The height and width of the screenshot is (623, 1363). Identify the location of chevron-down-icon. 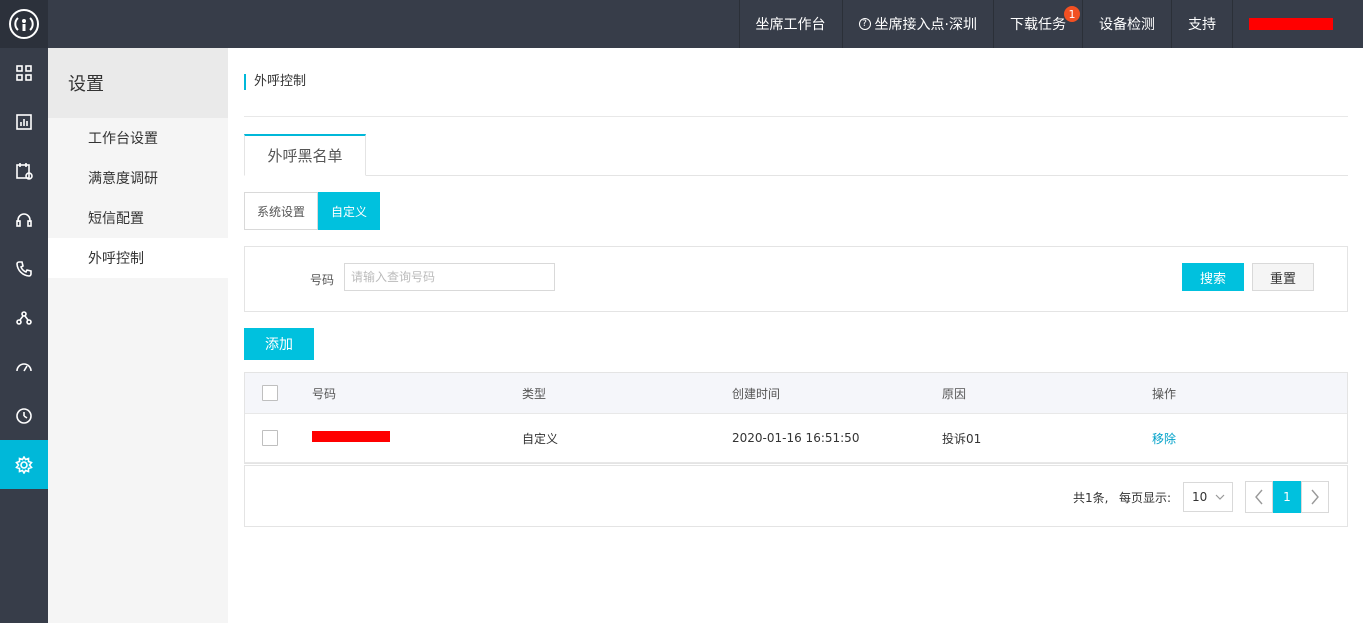
(1220, 497).